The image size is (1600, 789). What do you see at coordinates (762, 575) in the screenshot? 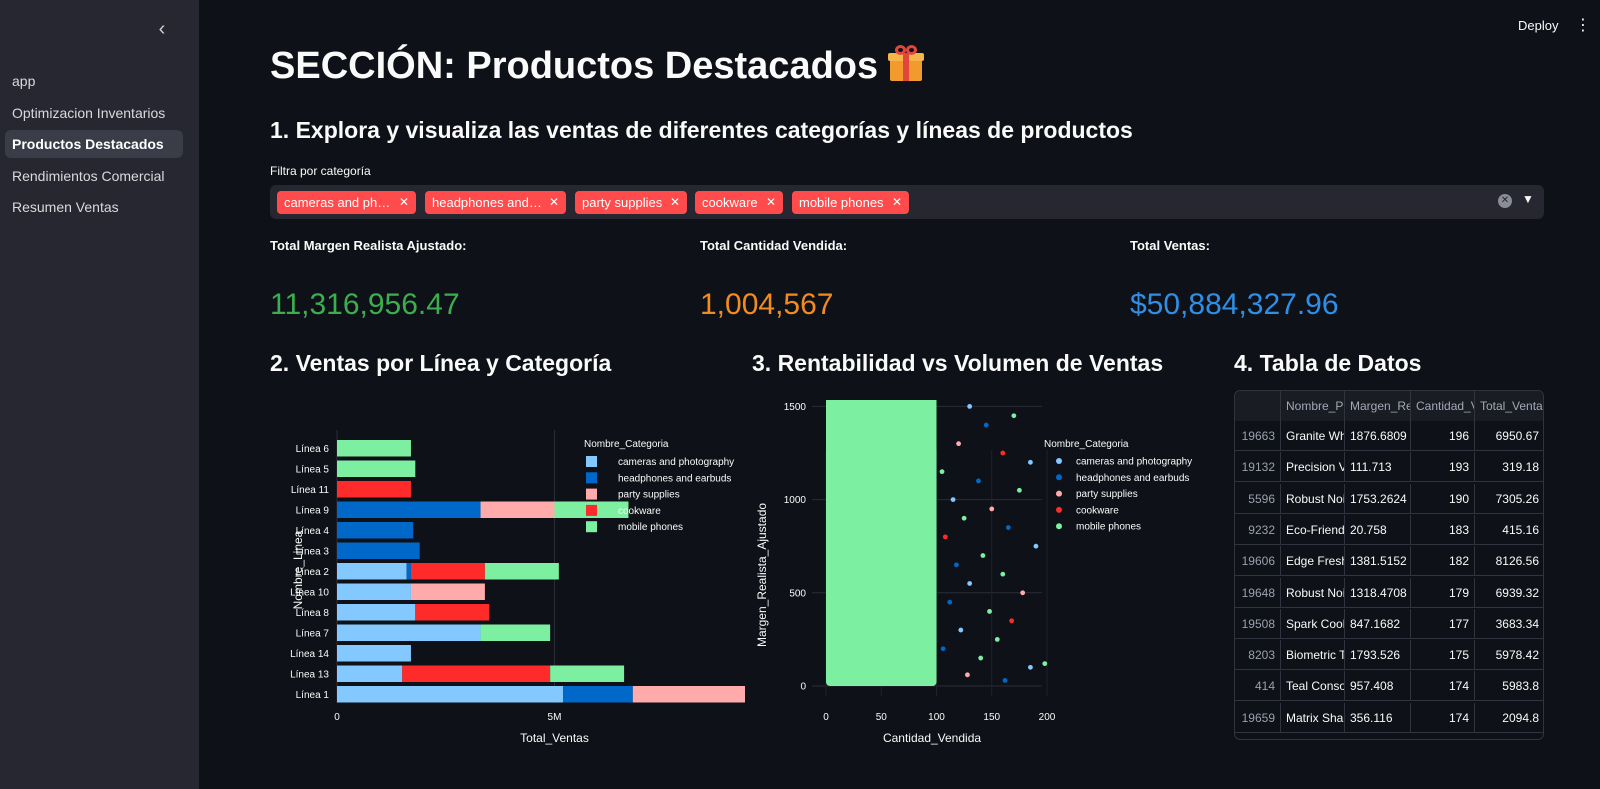
I see `y-axis-label: Margen_Realista_Ajustado` at bounding box center [762, 575].